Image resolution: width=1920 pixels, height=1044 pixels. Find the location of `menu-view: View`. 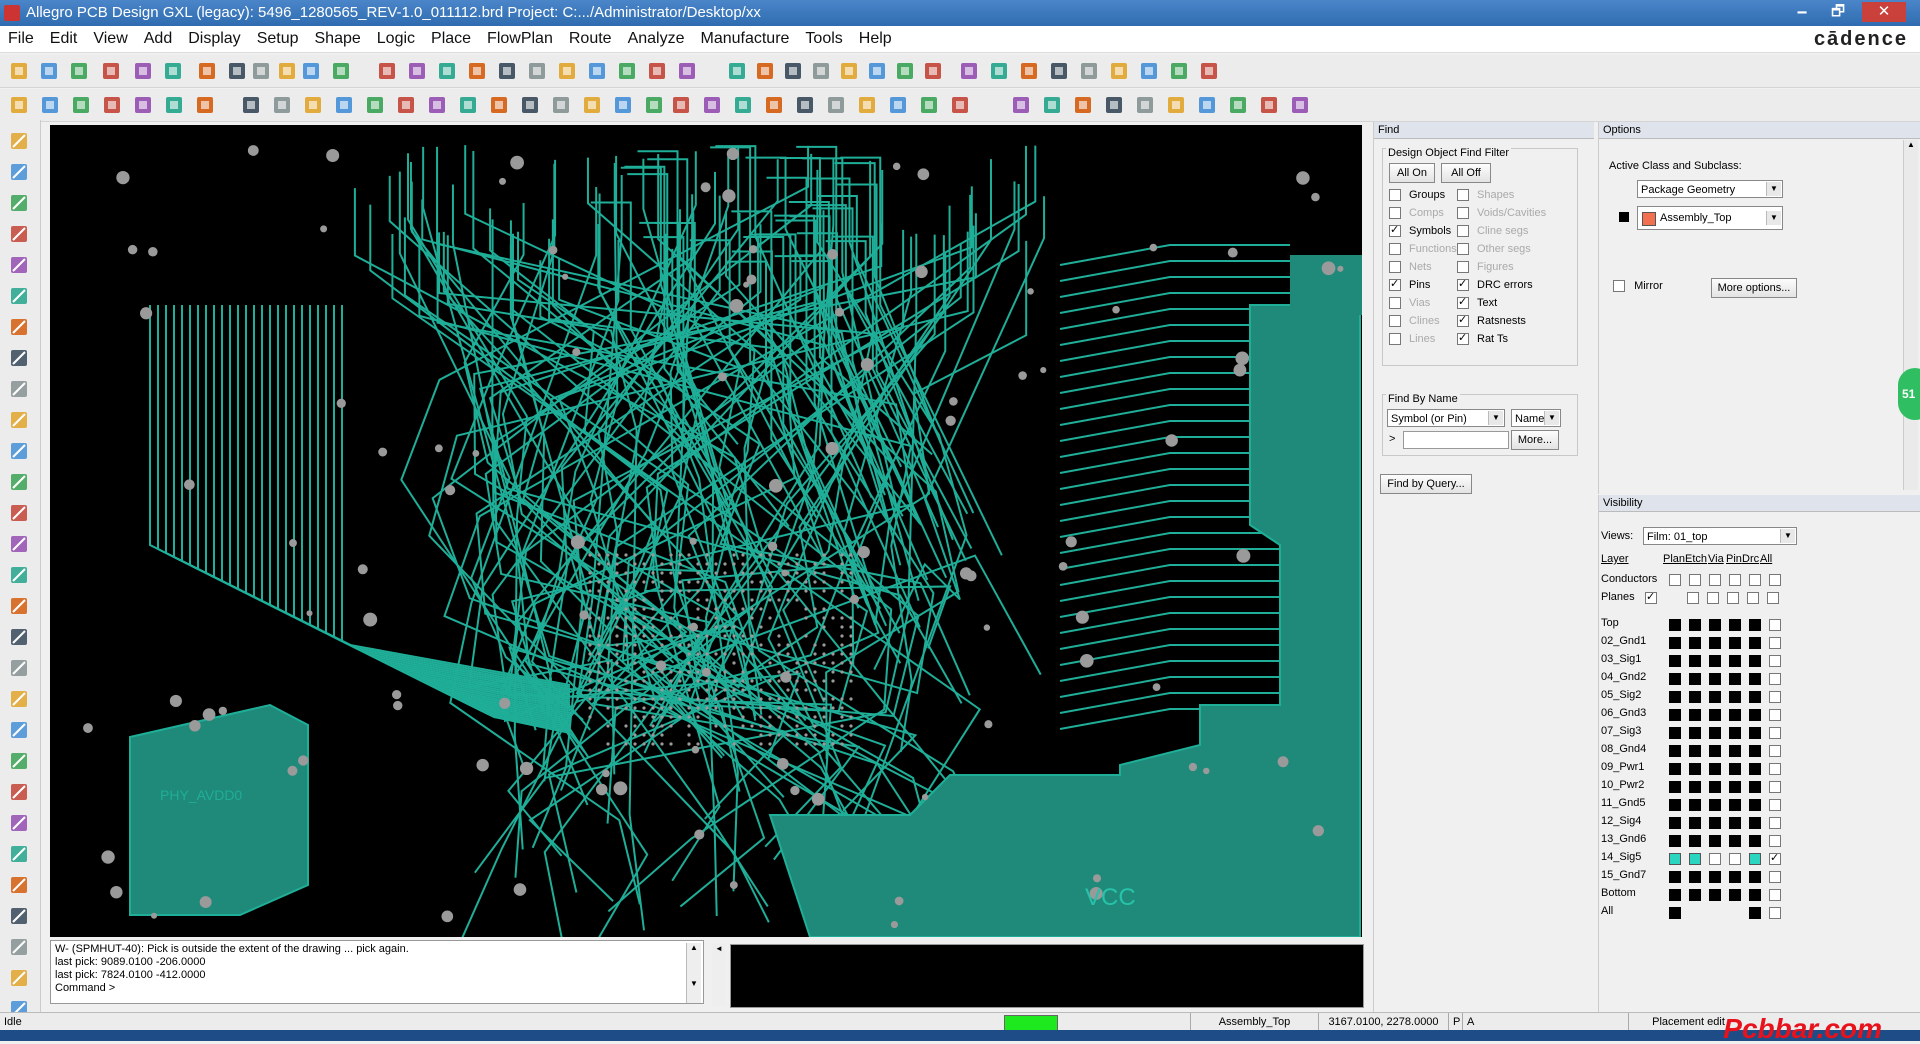

menu-view: View is located at coordinates (110, 39).